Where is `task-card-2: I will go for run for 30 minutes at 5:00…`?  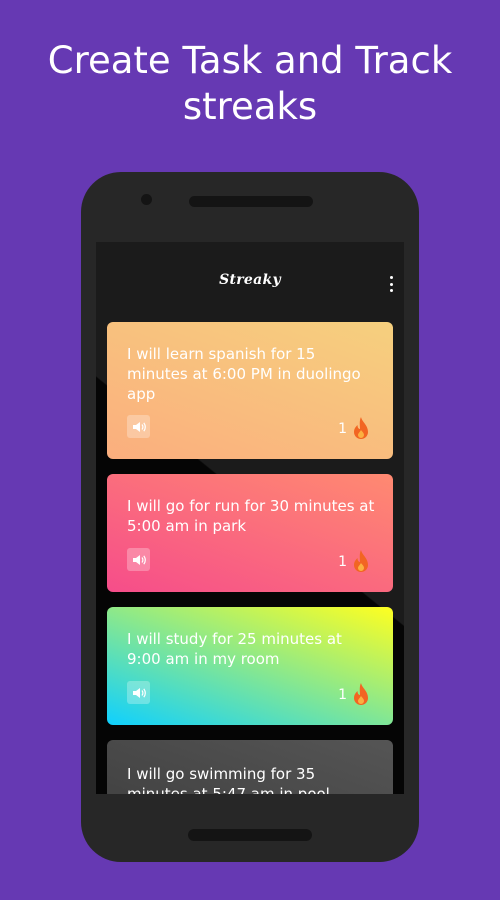
task-card-2: I will go for run for 30 minutes at 5:00… is located at coordinates (250, 533).